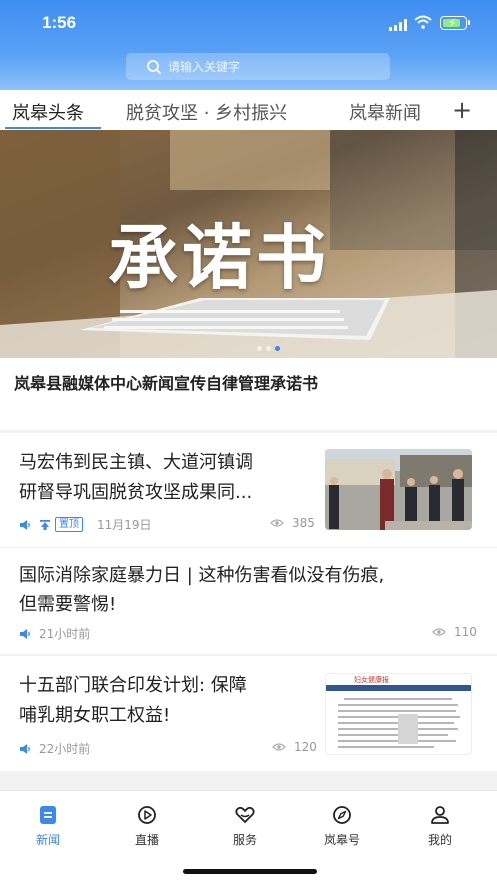  I want to click on news-meta: 置顶 11月19日, so click(85, 524).